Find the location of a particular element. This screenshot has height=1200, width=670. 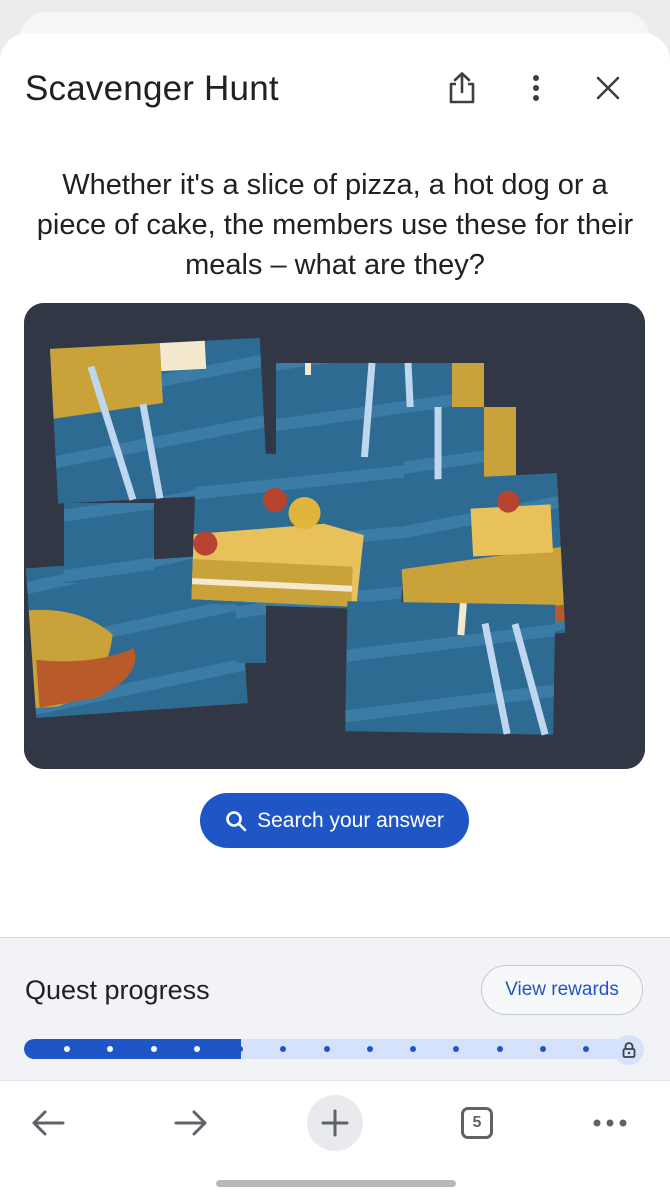

home-indicator is located at coordinates (336, 1183).